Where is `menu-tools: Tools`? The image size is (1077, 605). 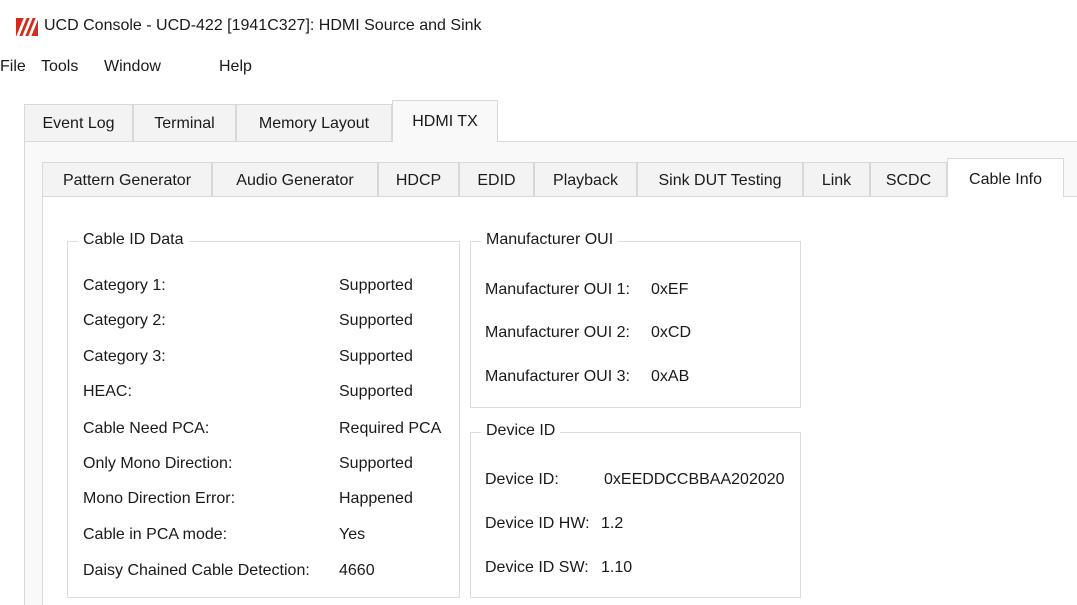
menu-tools: Tools is located at coordinates (59, 67).